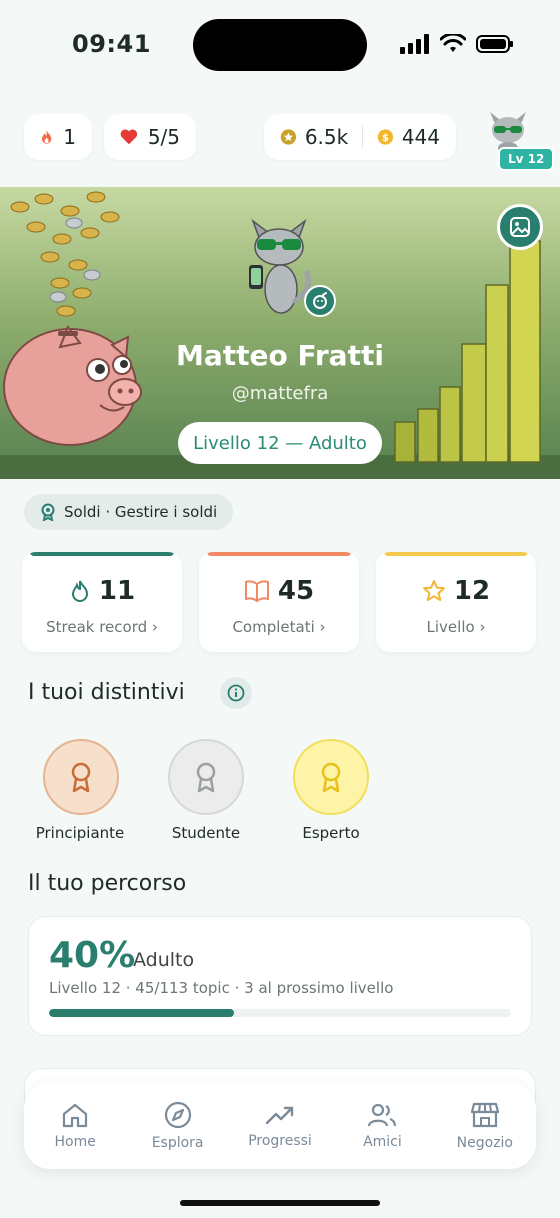 The width and height of the screenshot is (560, 1218). I want to click on journey-progress-bar, so click(280, 1013).